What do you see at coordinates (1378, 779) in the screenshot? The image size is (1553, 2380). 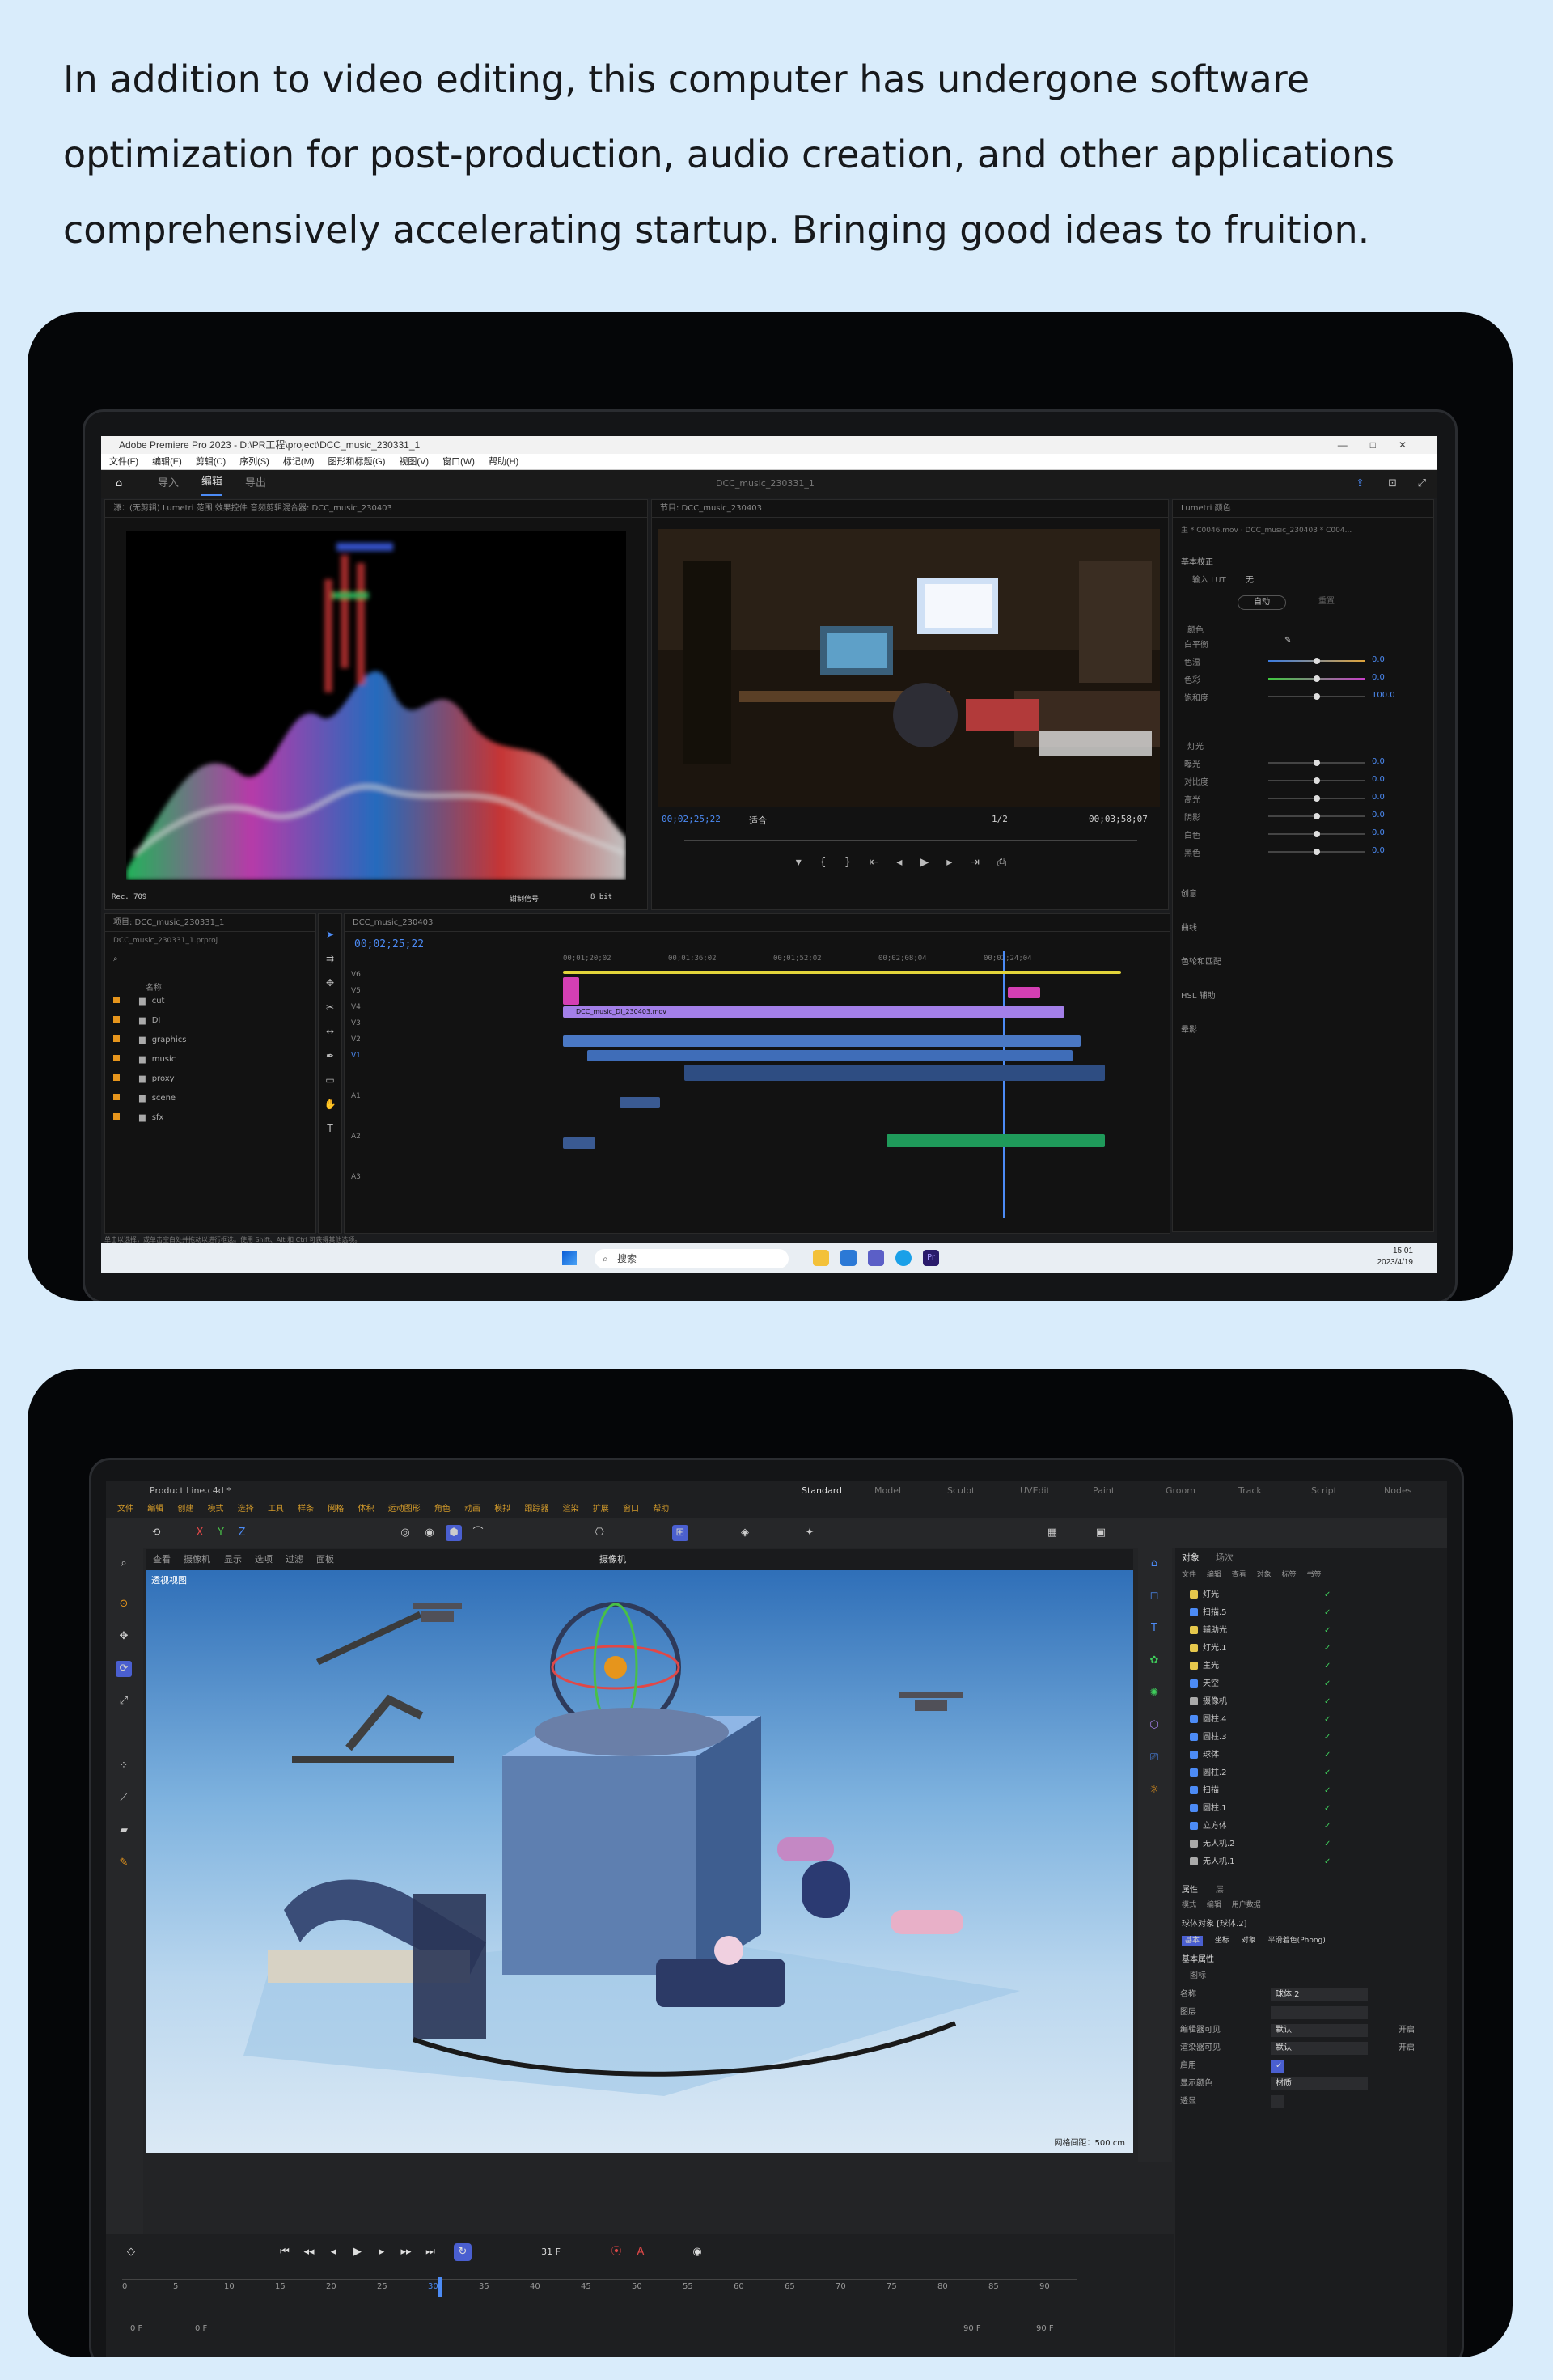 I see `contrast-value: 0.0` at bounding box center [1378, 779].